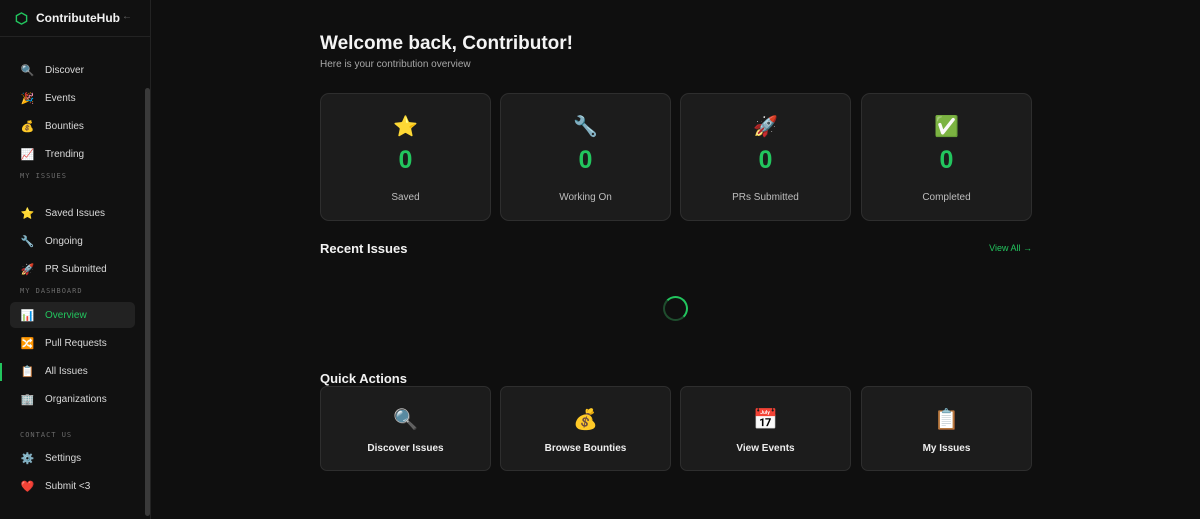 This screenshot has width=1200, height=519. Describe the element at coordinates (51, 291) in the screenshot. I see `section-my-dashboard: MY DASHBOARD` at that location.